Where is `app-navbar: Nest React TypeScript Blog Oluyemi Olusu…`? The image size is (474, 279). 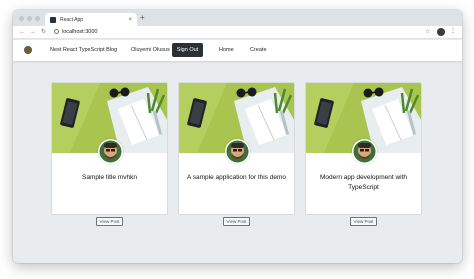 app-navbar: Nest React TypeScript Blog Oluyemi Olusu… is located at coordinates (237, 50).